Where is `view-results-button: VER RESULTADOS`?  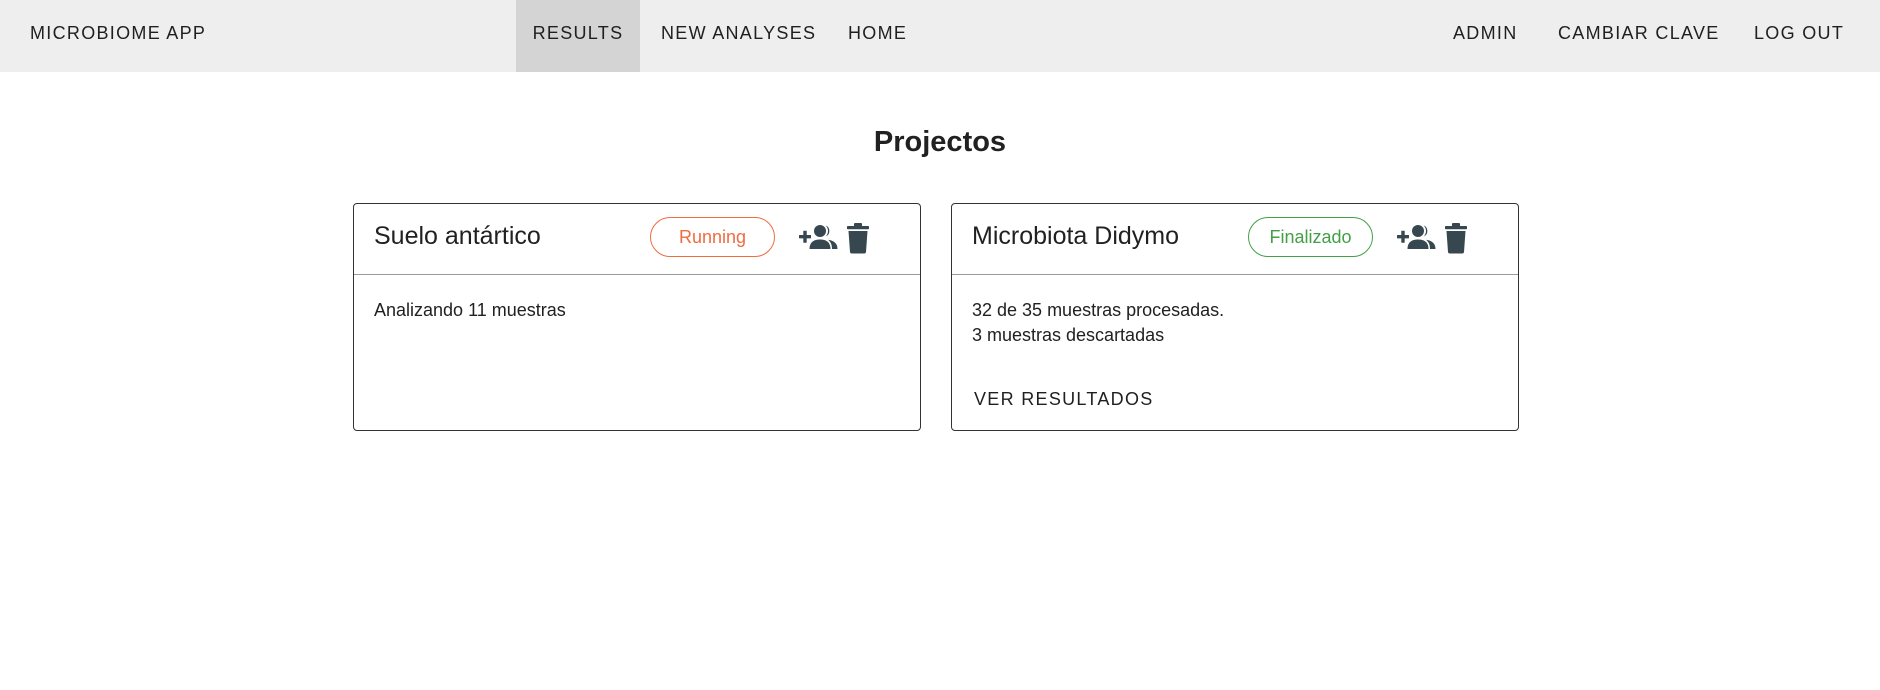
view-results-button: VER RESULTADOS is located at coordinates (1064, 399).